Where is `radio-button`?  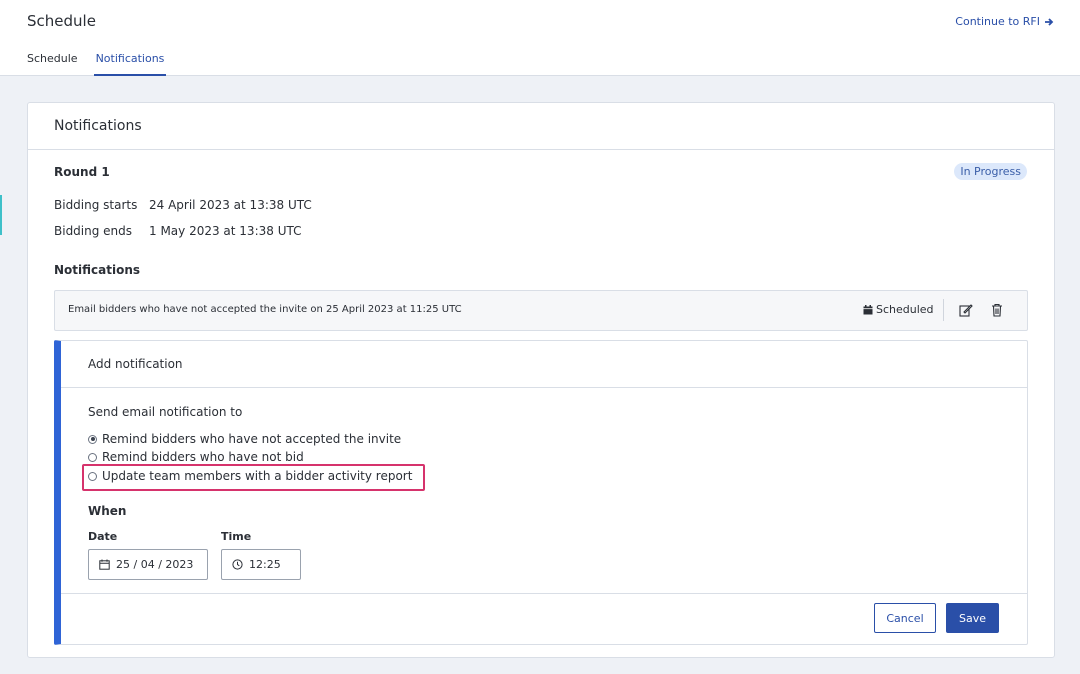 radio-button is located at coordinates (92, 457).